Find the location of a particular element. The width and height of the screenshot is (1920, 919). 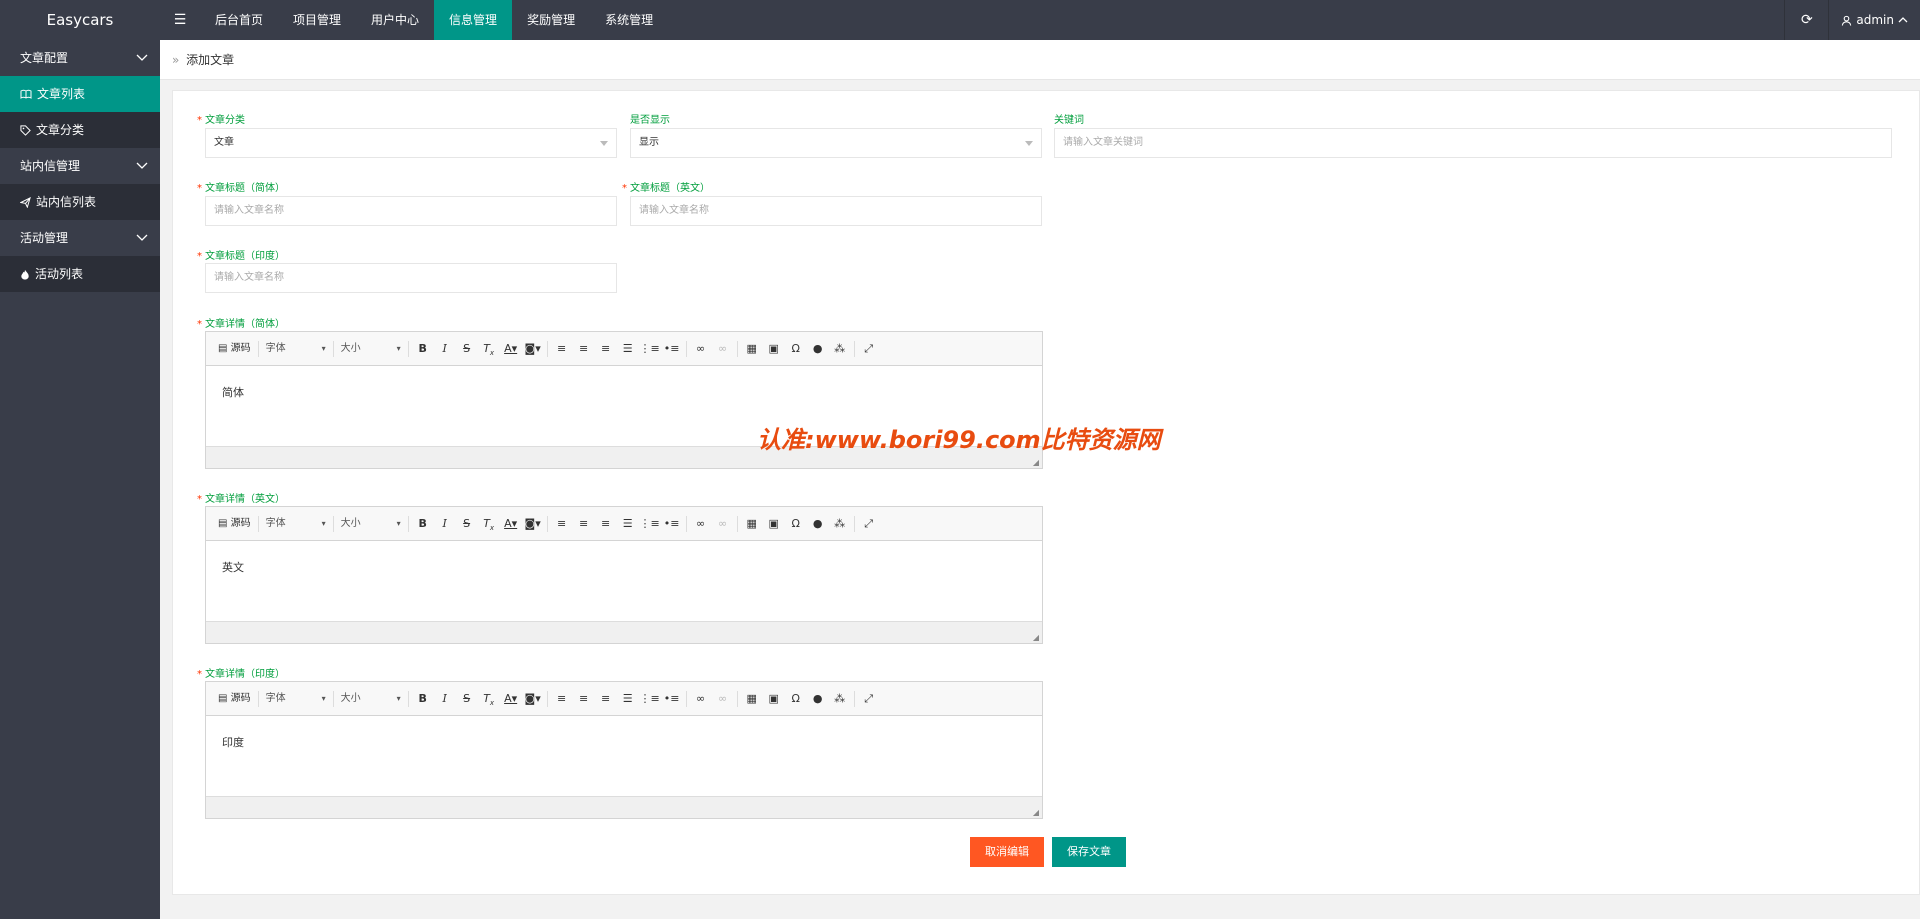

title-in-input: 请输入文章名称 is located at coordinates (411, 278).